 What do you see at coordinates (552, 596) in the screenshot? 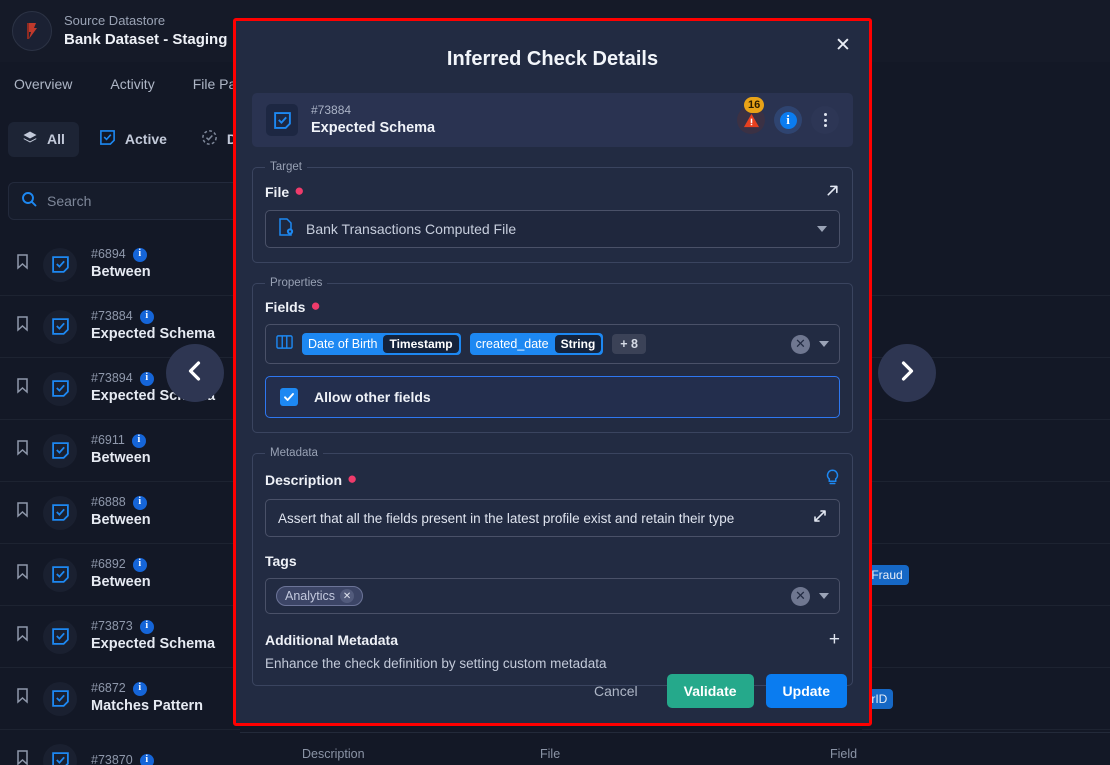
I see `tags-multiselect: Analytics ✕ ✕` at bounding box center [552, 596].